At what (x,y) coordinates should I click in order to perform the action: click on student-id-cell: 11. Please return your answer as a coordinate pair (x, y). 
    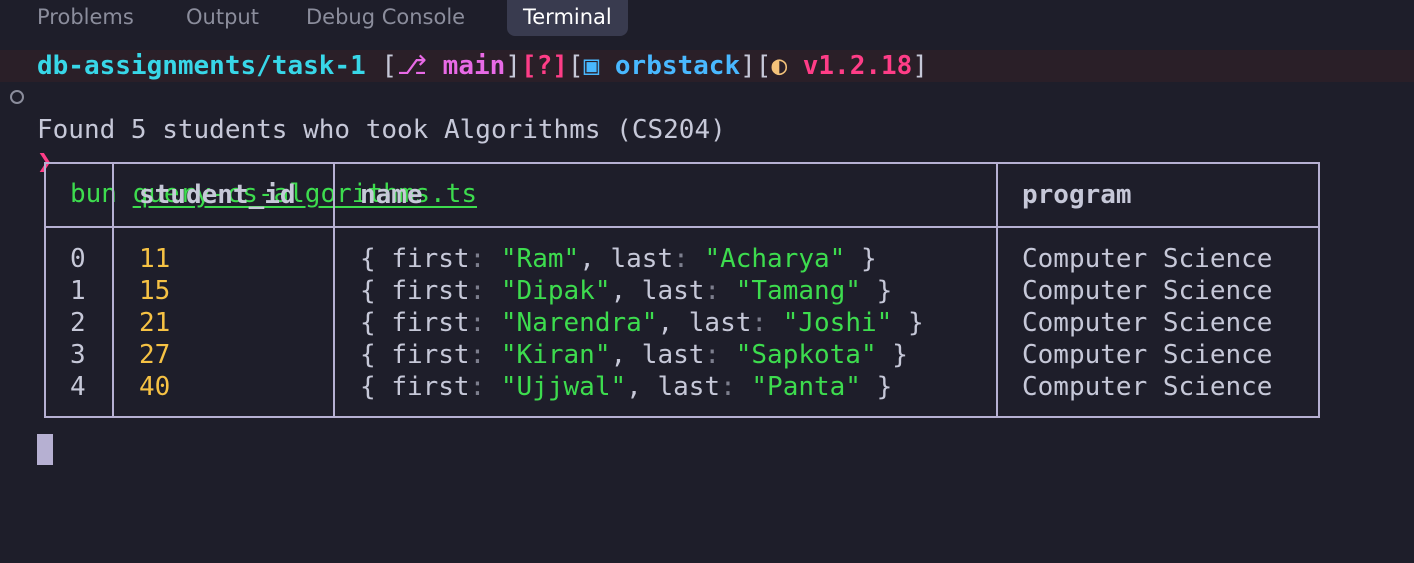
    Looking at the image, I should click on (155, 259).